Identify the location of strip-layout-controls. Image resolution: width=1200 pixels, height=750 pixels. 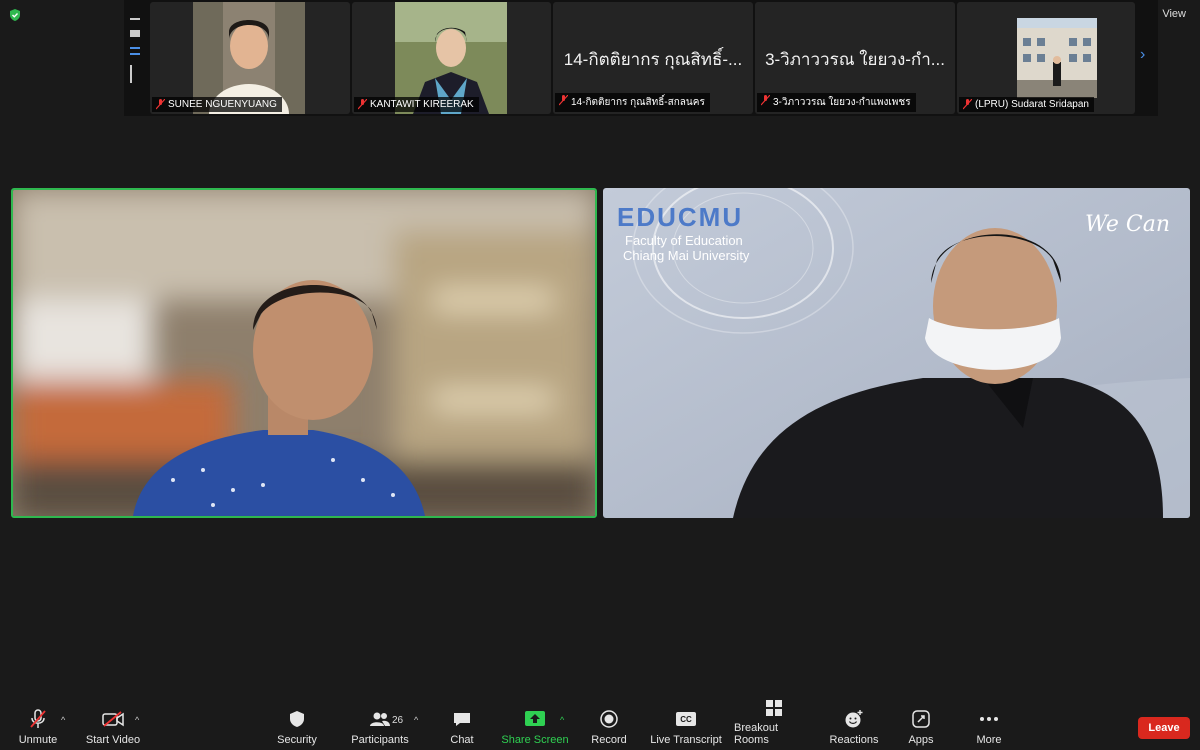
(135, 50).